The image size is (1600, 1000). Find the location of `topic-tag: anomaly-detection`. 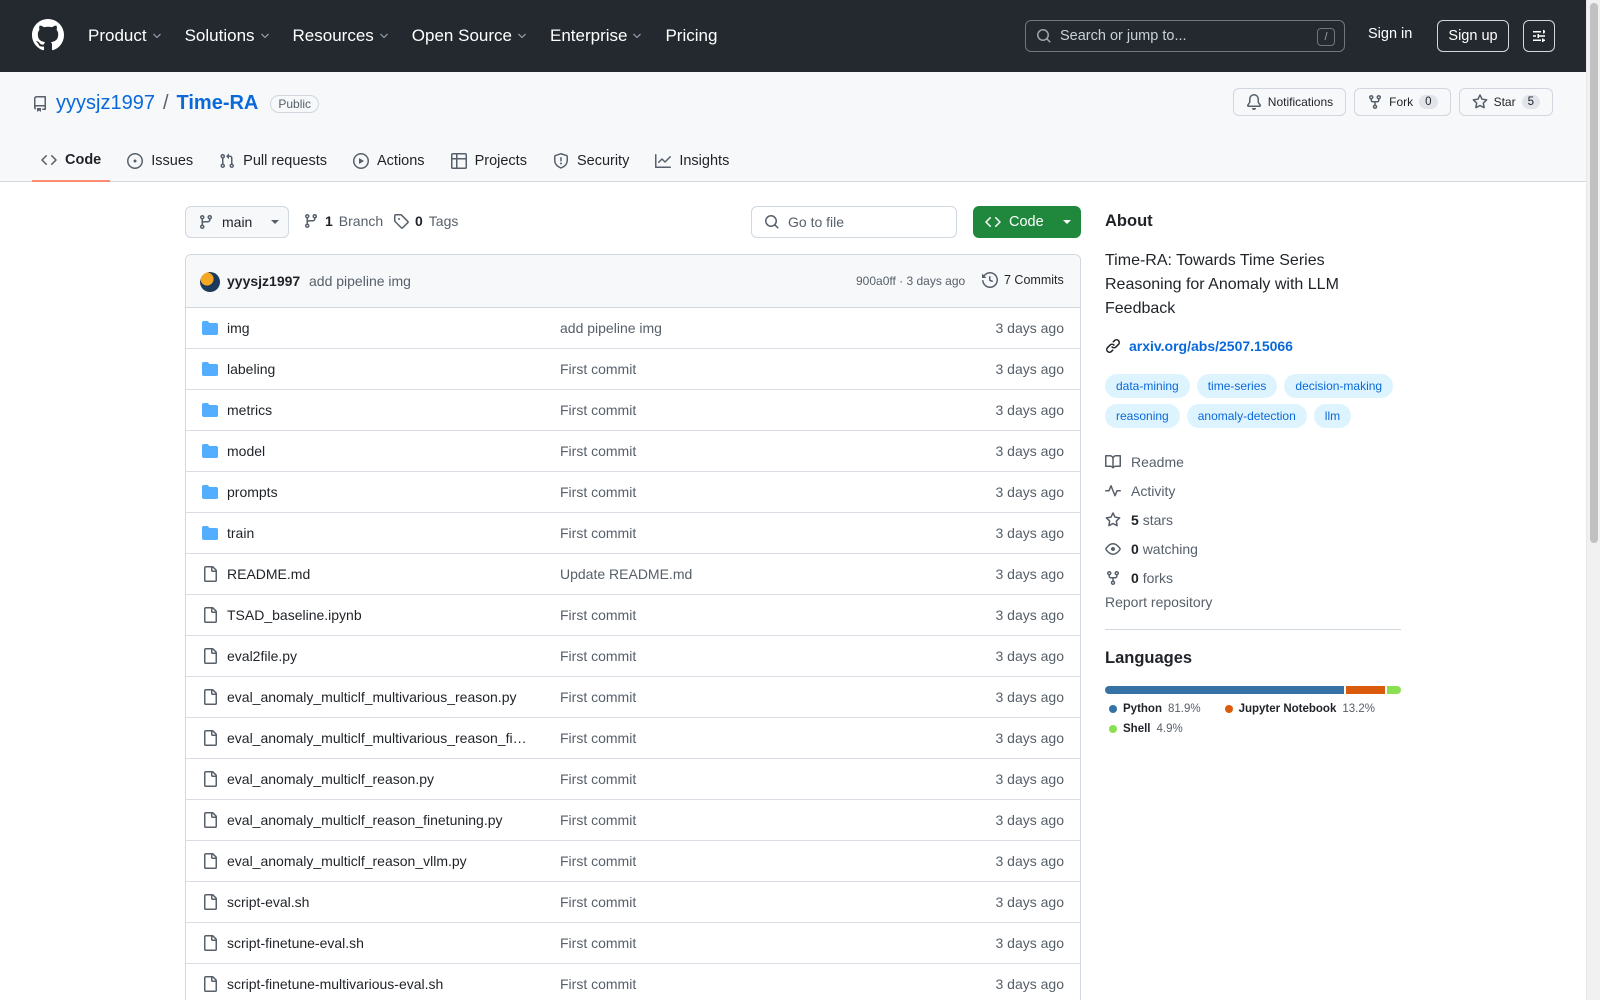

topic-tag: anomaly-detection is located at coordinates (1246, 416).